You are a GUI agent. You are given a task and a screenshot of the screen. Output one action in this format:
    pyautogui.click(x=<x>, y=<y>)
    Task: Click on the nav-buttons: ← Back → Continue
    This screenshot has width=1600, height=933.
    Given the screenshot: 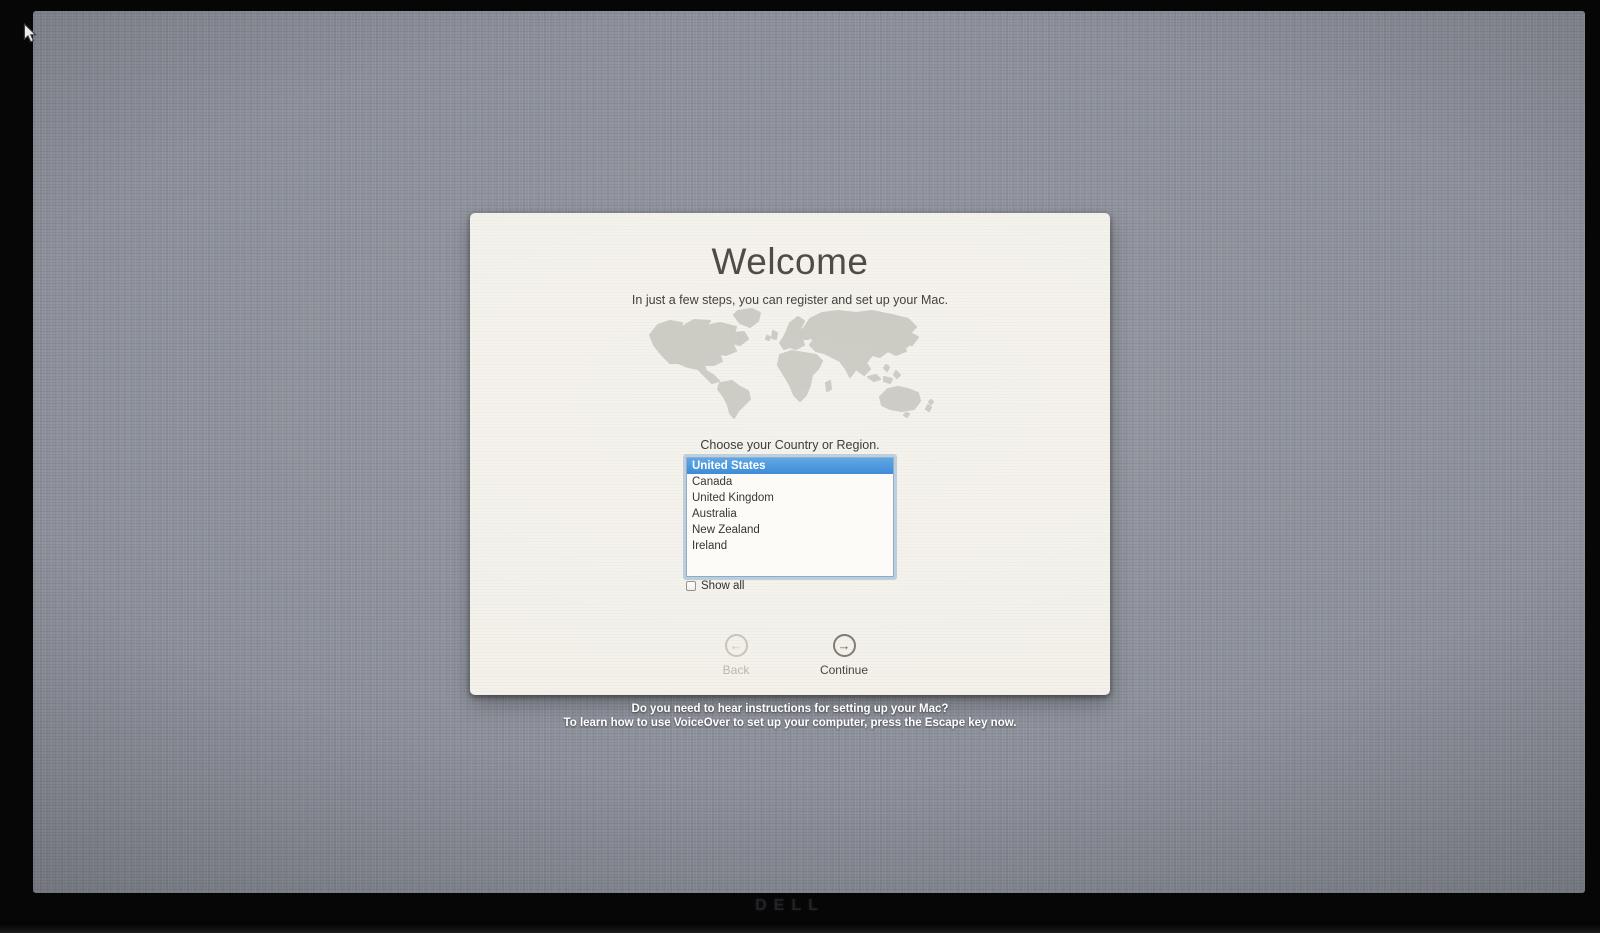 What is the action you would take?
    pyautogui.click(x=790, y=655)
    